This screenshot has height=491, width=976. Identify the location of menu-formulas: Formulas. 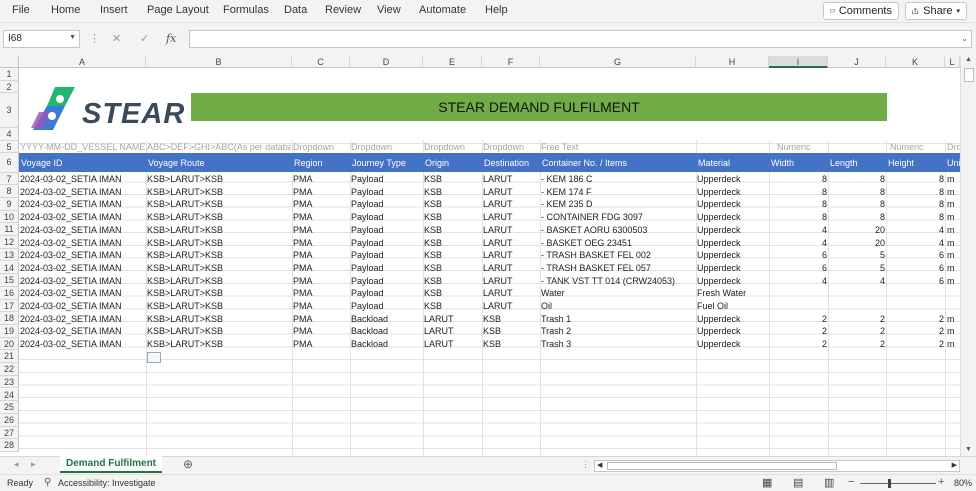
(246, 10).